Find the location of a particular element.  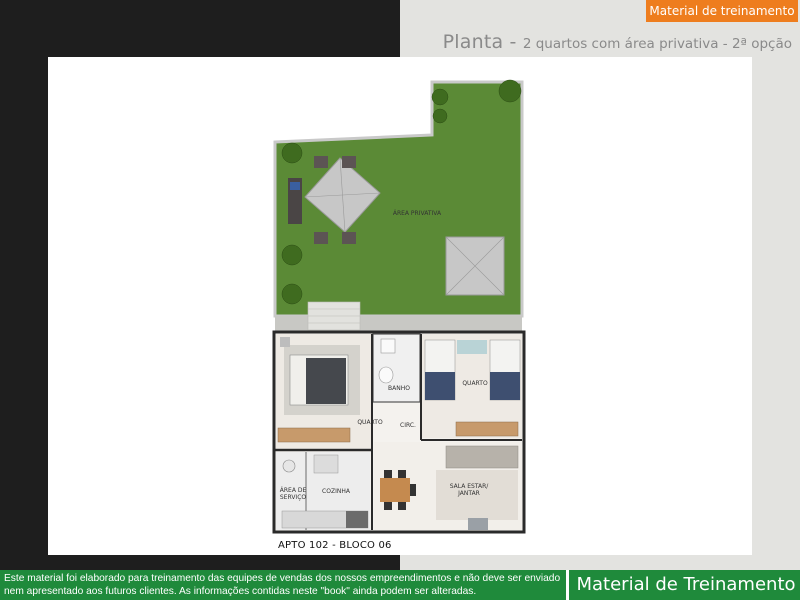

unit-label: APTO 102 - BLOCO 06 is located at coordinates (335, 545).